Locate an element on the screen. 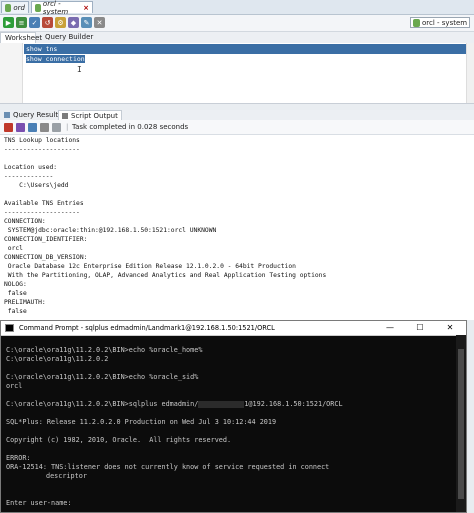 The height and width of the screenshot is (513, 474). output-line: C:\Users\jedd is located at coordinates (36, 185).